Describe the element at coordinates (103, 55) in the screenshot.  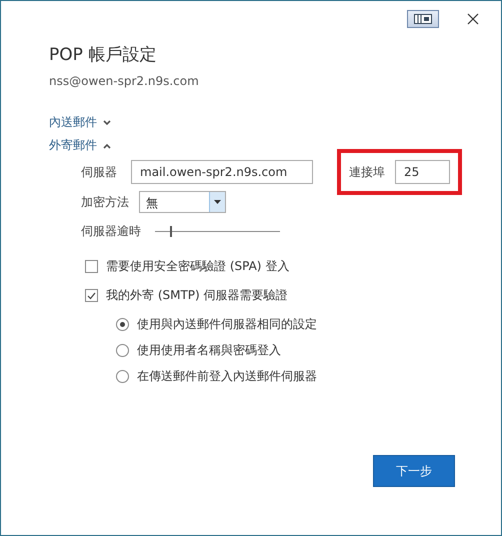
I see `dialog-title: POP 帳戶設定` at that location.